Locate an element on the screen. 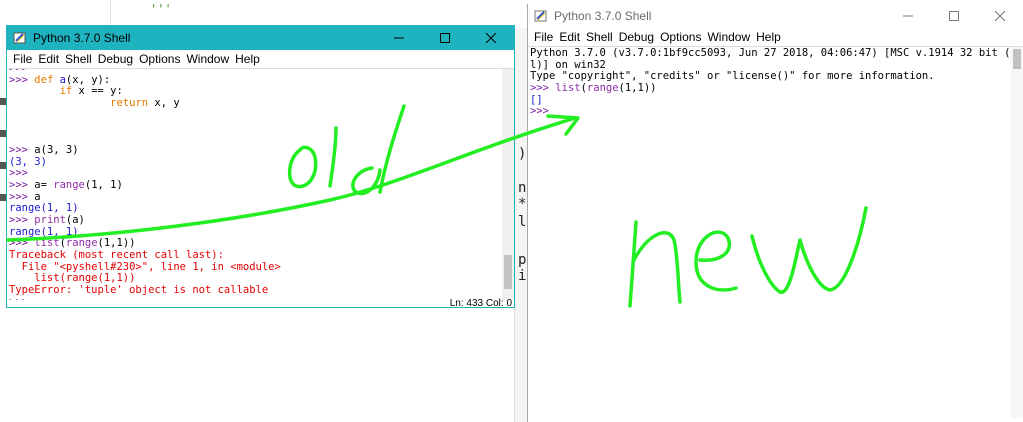  shell-token: def is located at coordinates (44, 79).